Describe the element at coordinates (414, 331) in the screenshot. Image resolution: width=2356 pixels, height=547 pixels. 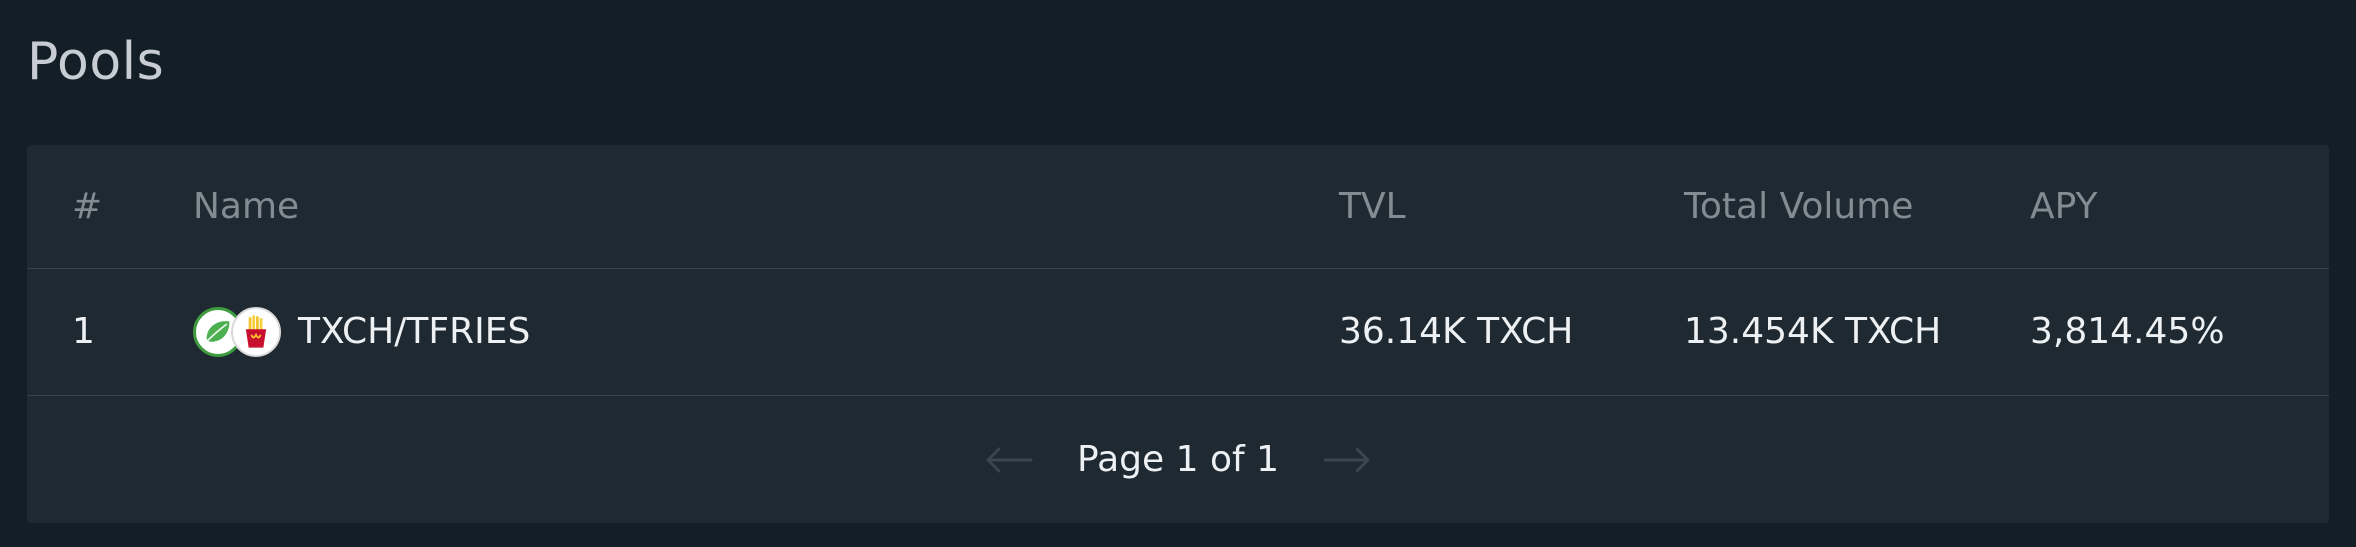
I see `pool-pair-label: TXCH/TFRIES` at that location.